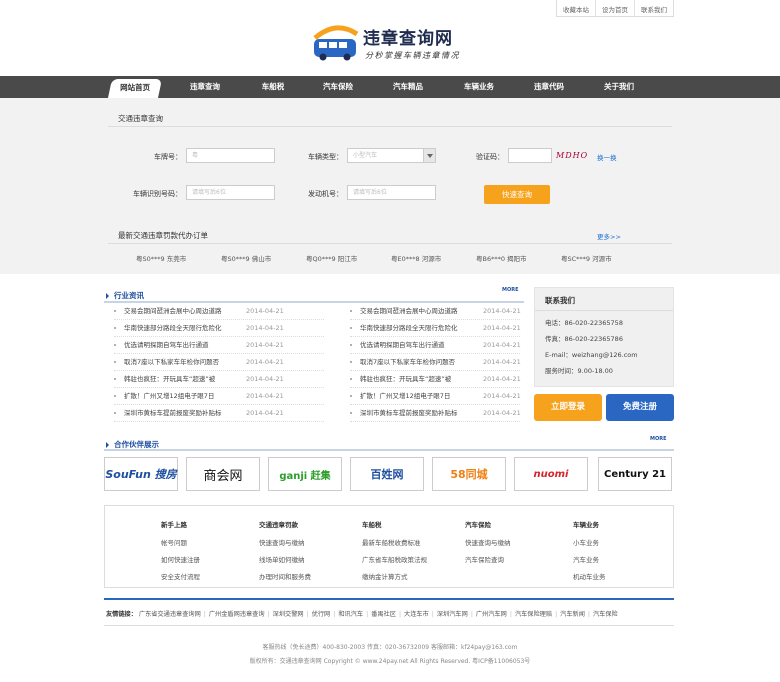  I want to click on set-homepage-link: 设为首页, so click(615, 8).